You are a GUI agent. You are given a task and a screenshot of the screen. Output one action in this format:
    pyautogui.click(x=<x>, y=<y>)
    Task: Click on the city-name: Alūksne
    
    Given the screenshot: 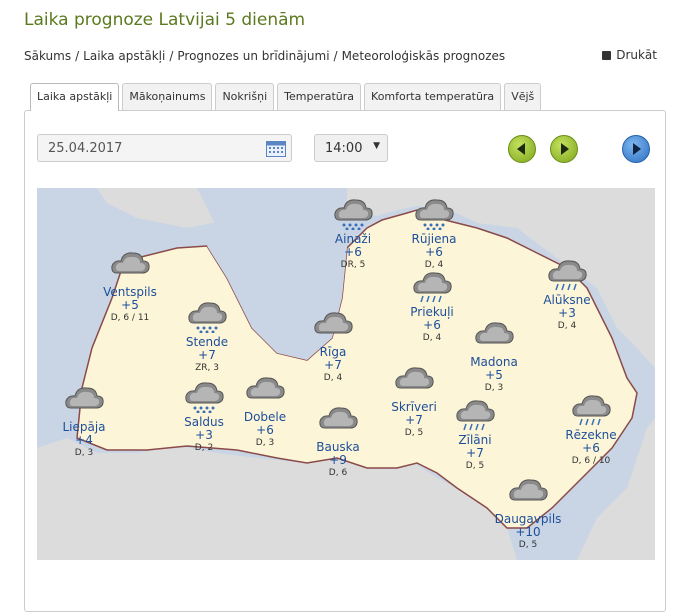 What is the action you would take?
    pyautogui.click(x=567, y=300)
    